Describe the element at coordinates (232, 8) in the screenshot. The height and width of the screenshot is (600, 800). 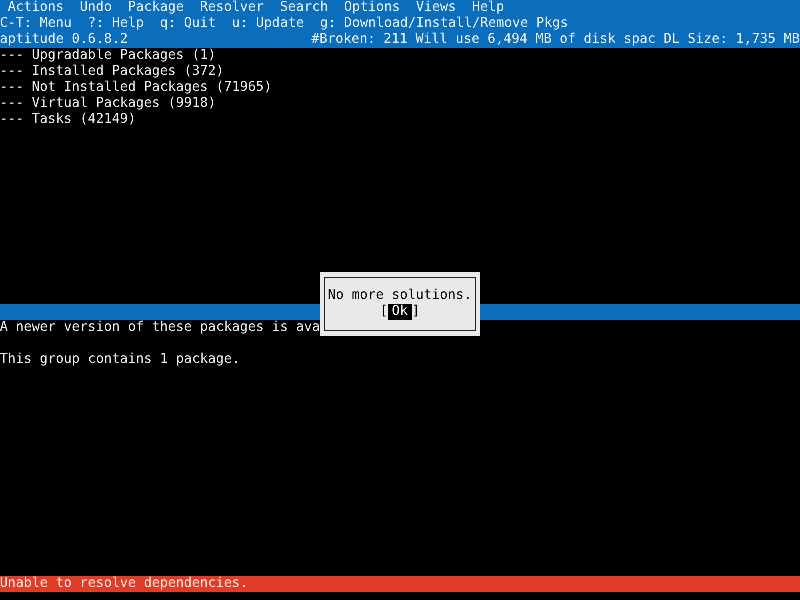
I see `menu-item: Resolver` at that location.